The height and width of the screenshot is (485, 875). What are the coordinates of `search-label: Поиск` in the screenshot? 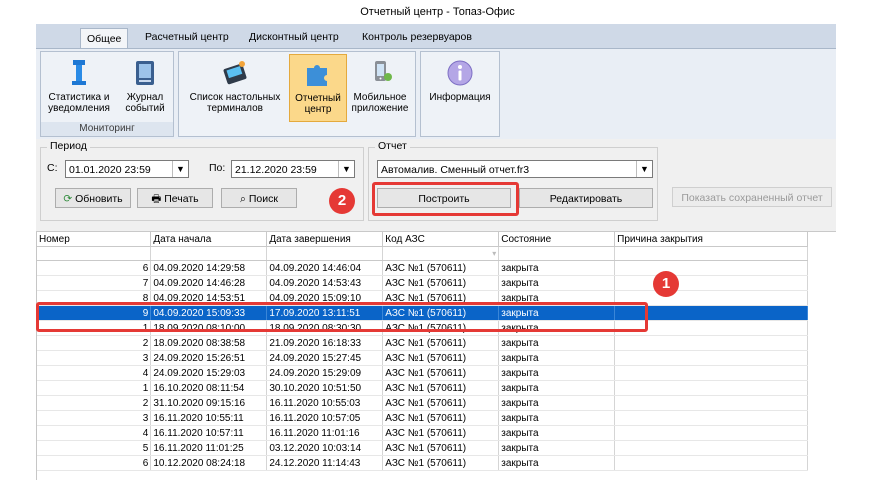 It's located at (263, 199).